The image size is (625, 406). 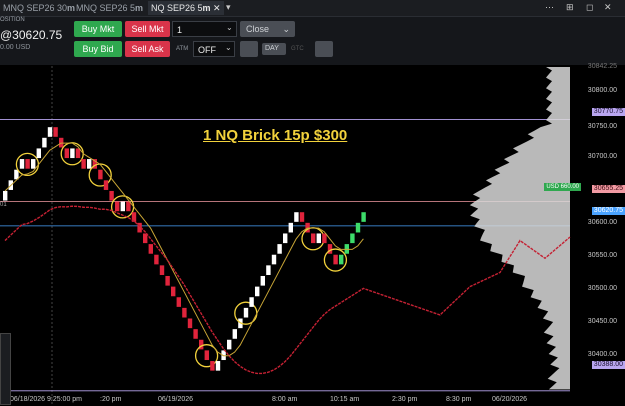 I want to click on axis-tick-top: 30842.25, so click(x=602, y=66).